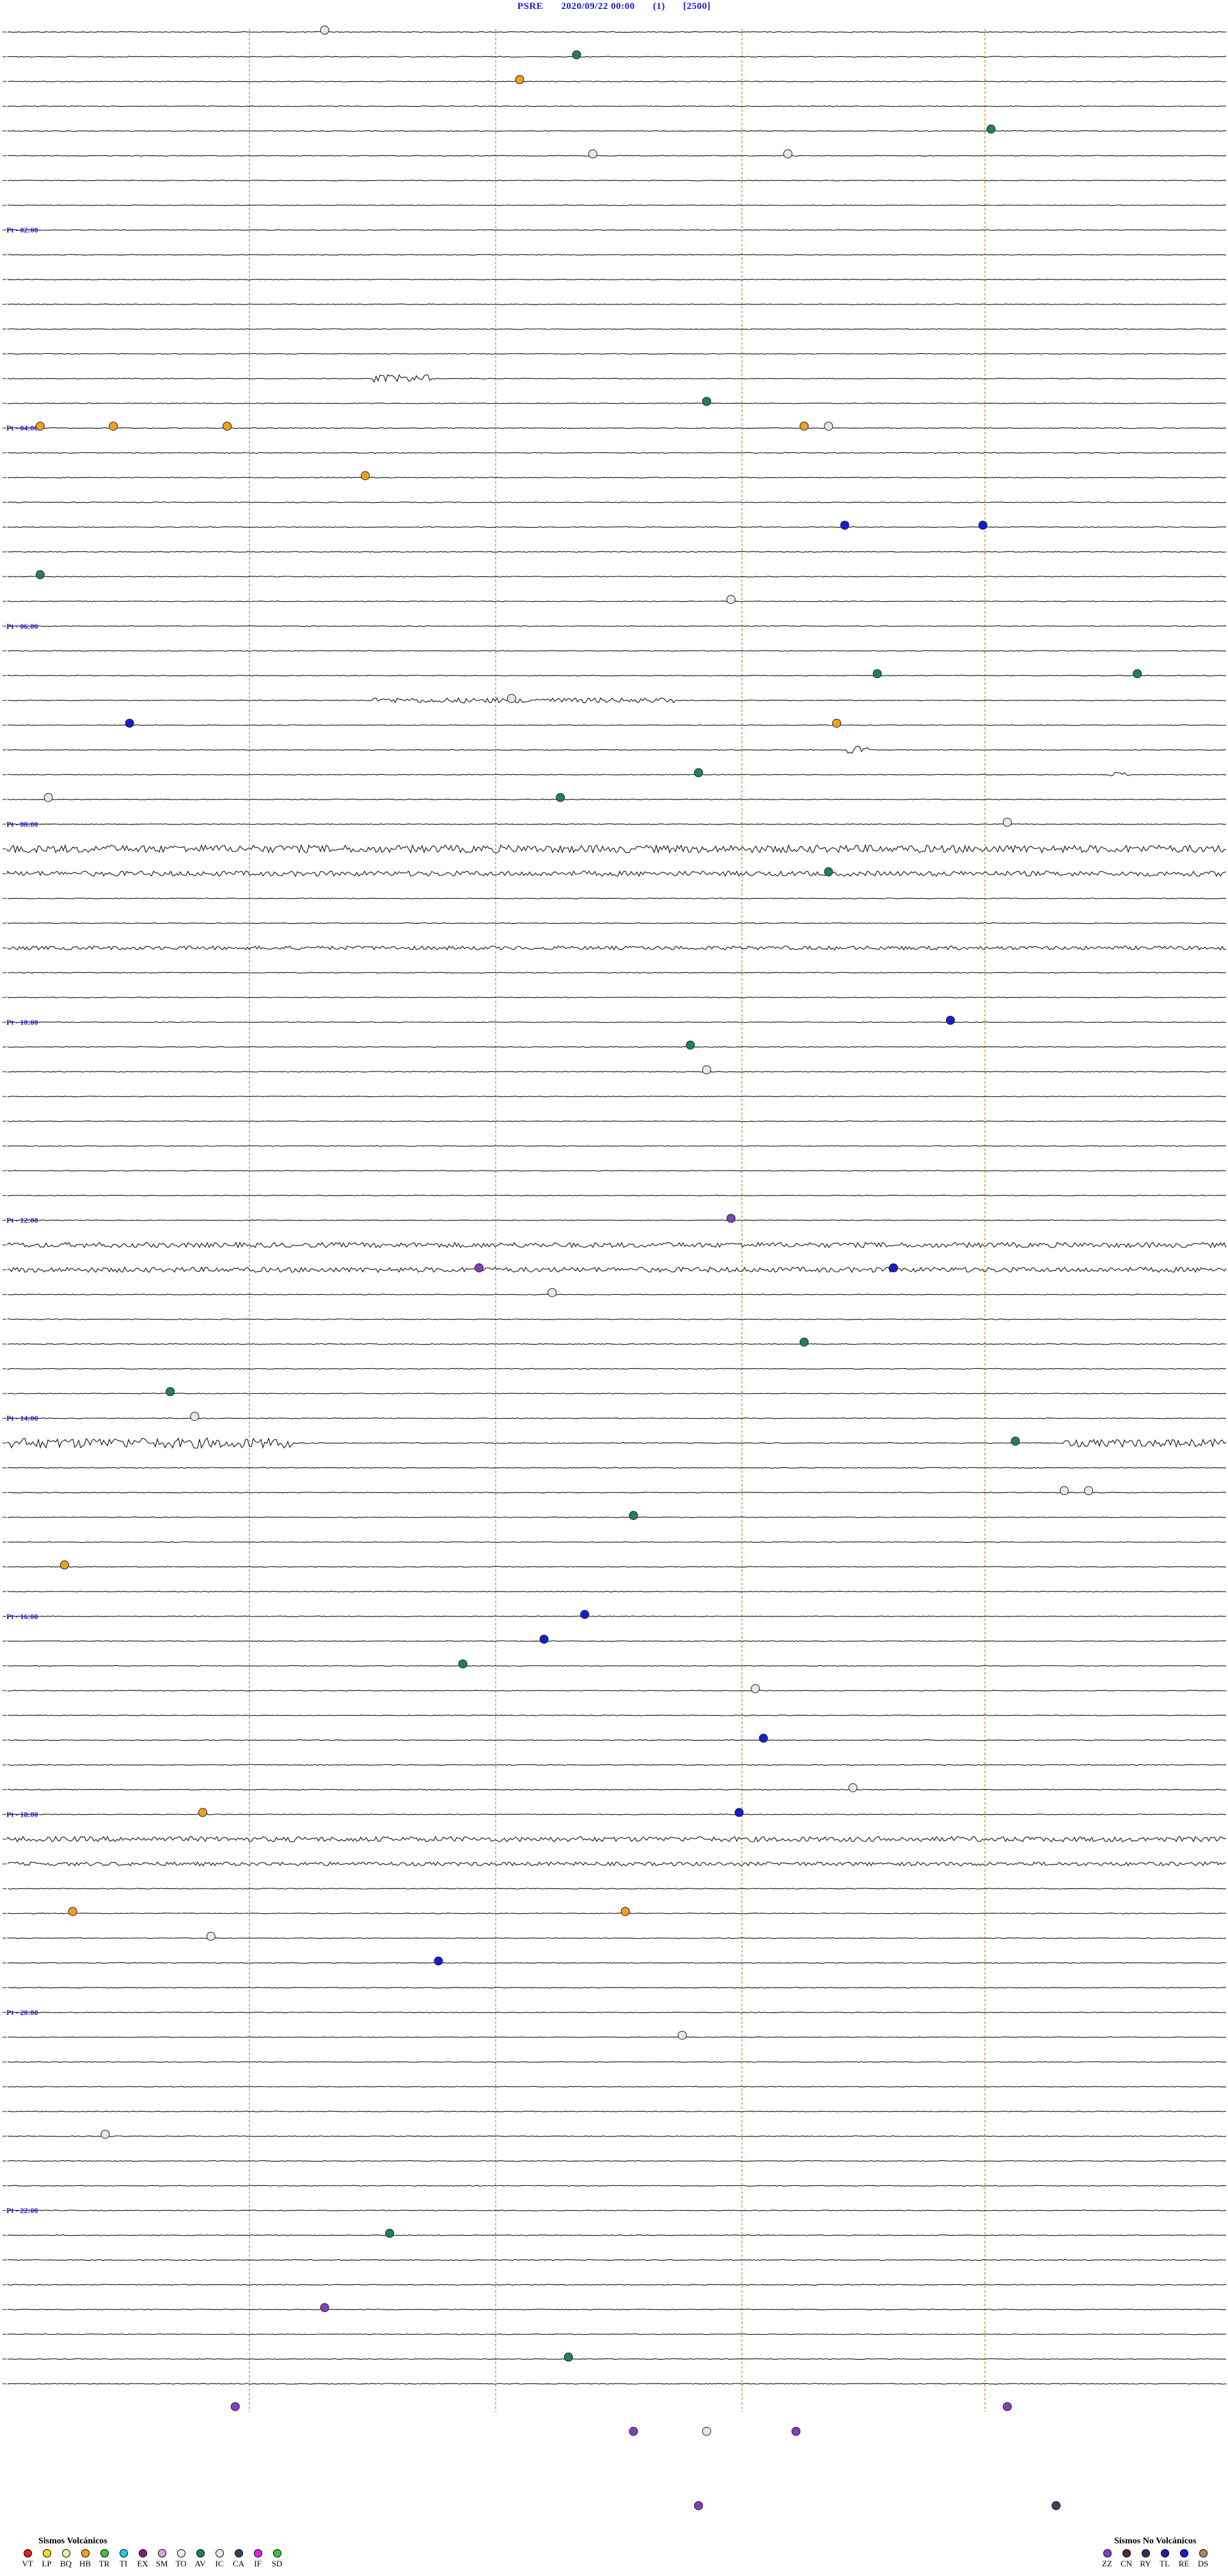  Describe the element at coordinates (162, 2559) in the screenshot. I see `legend-volcanic-item-sm: SM` at that location.